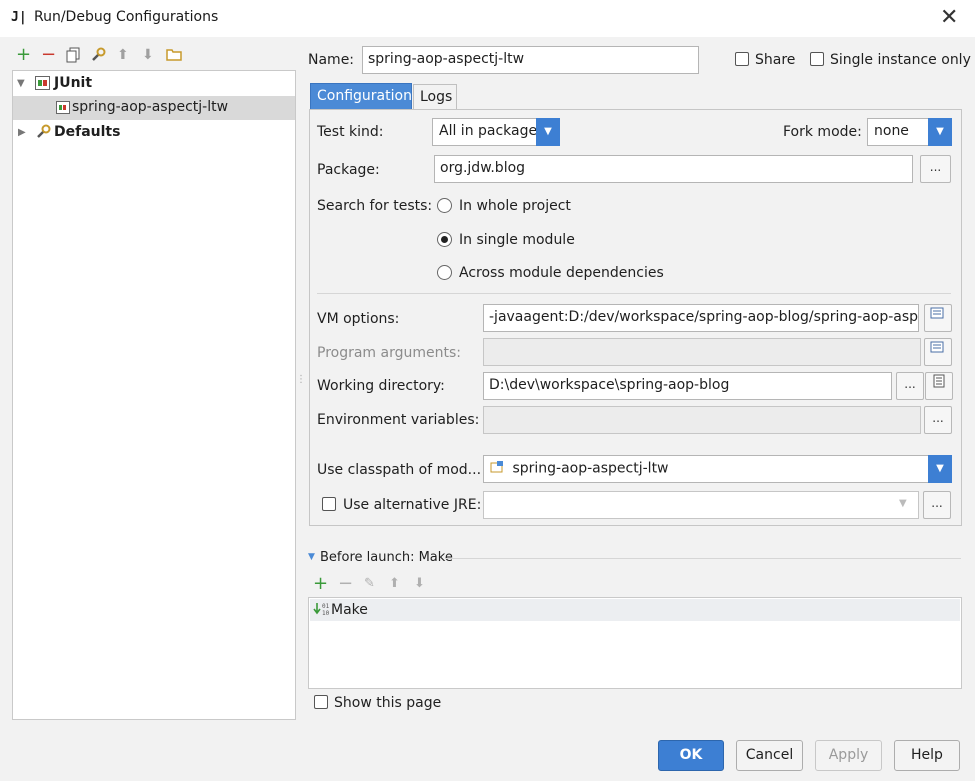  Describe the element at coordinates (398, 420) in the screenshot. I see `environment-variables-label: Environment variables:` at that location.